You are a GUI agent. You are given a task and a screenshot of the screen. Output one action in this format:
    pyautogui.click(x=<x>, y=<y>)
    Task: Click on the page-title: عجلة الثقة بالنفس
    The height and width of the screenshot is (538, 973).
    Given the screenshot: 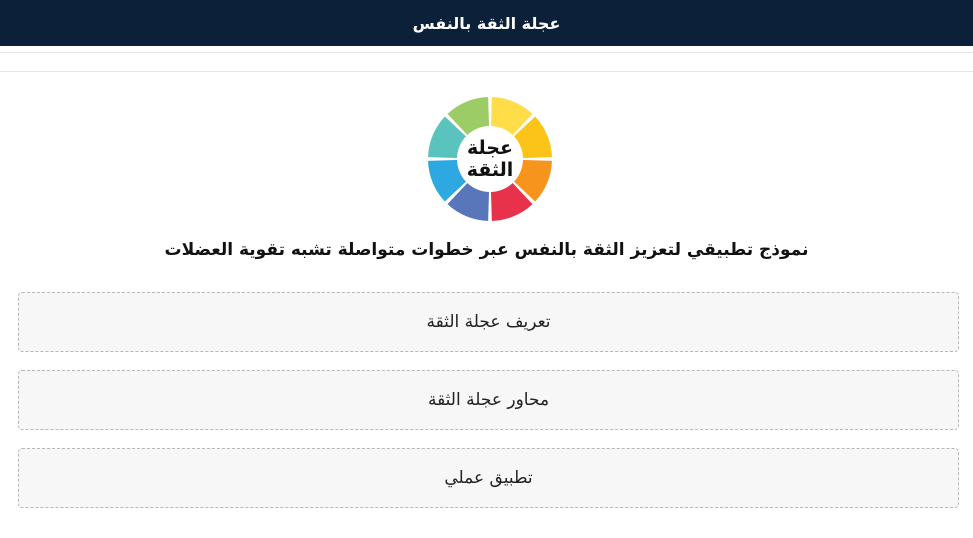 What is the action you would take?
    pyautogui.click(x=486, y=23)
    